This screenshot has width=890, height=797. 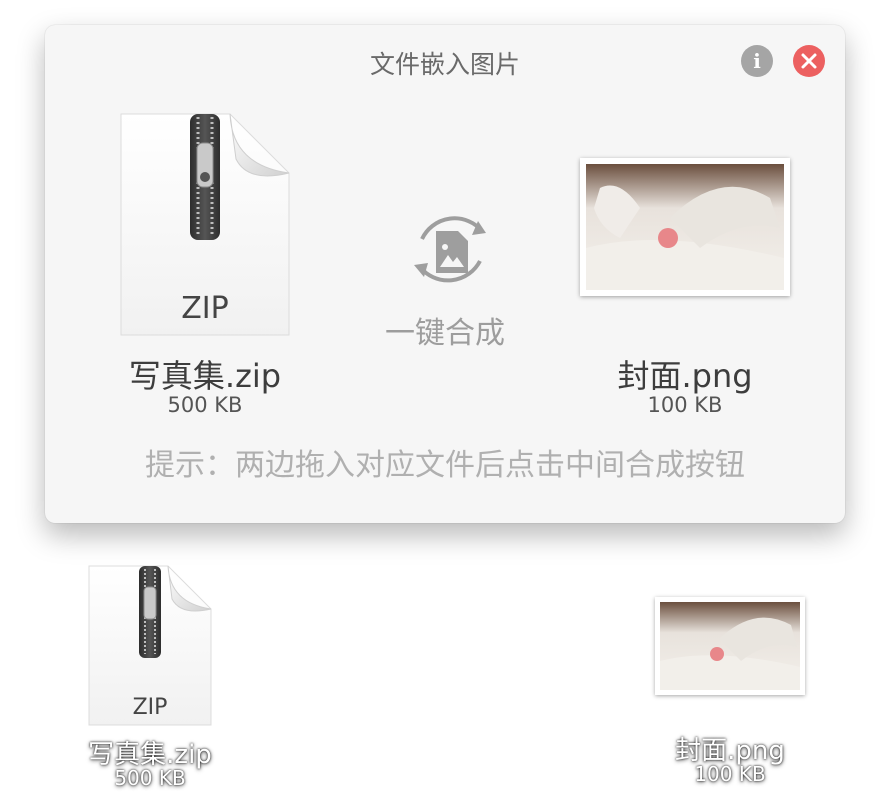 I want to click on merge-label: 一键合成, so click(x=445, y=333).